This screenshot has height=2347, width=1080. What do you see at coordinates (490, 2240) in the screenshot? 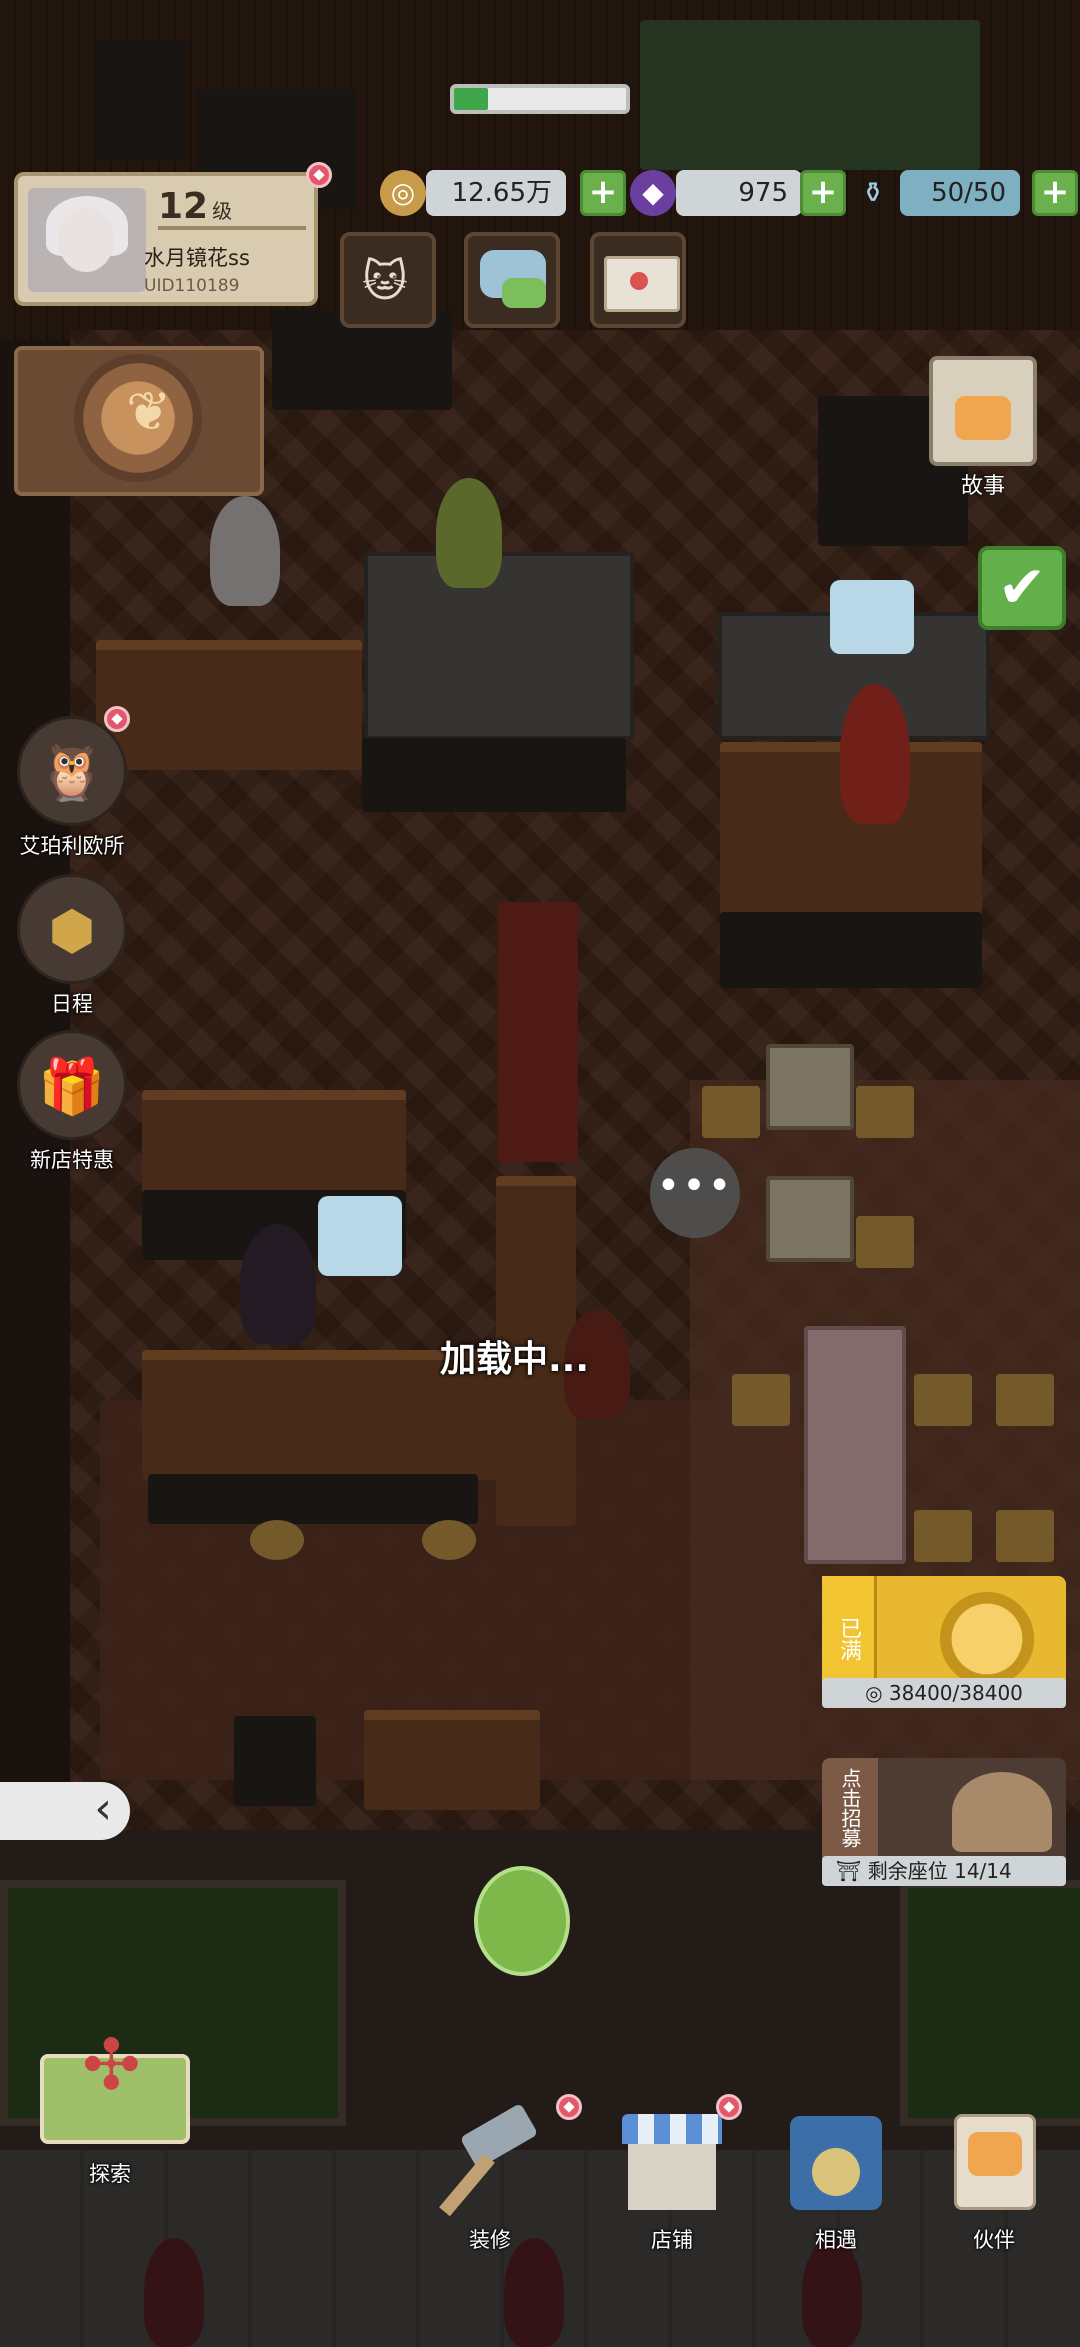
I see `nav-decorate-label: 装修` at bounding box center [490, 2240].